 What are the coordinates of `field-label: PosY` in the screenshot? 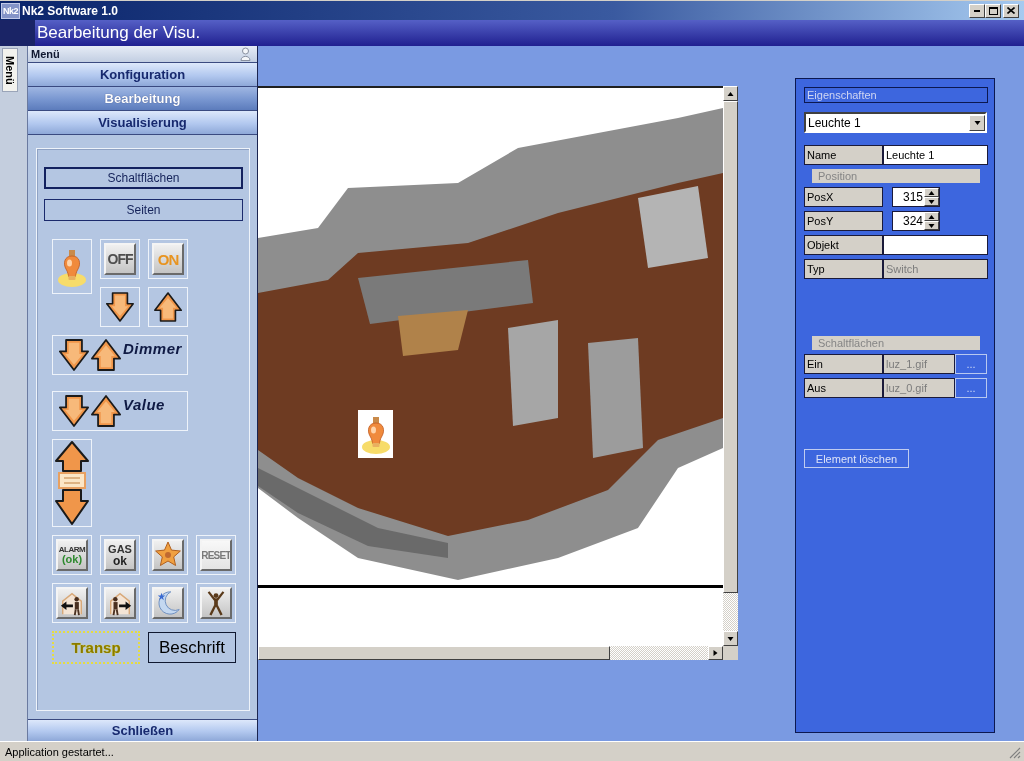 It's located at (843, 221).